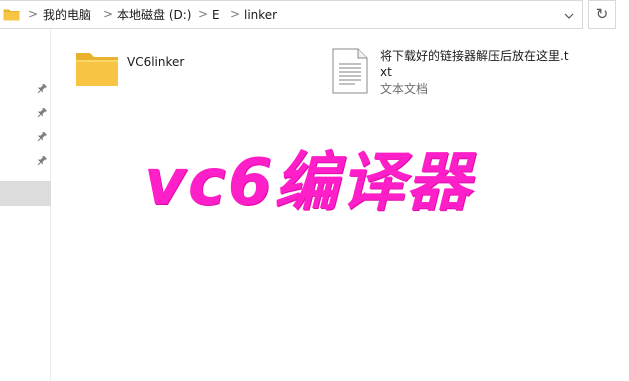 The height and width of the screenshot is (381, 629). I want to click on text-file-name: 将下载好的链接器解压后放在这里.txt, so click(474, 64).